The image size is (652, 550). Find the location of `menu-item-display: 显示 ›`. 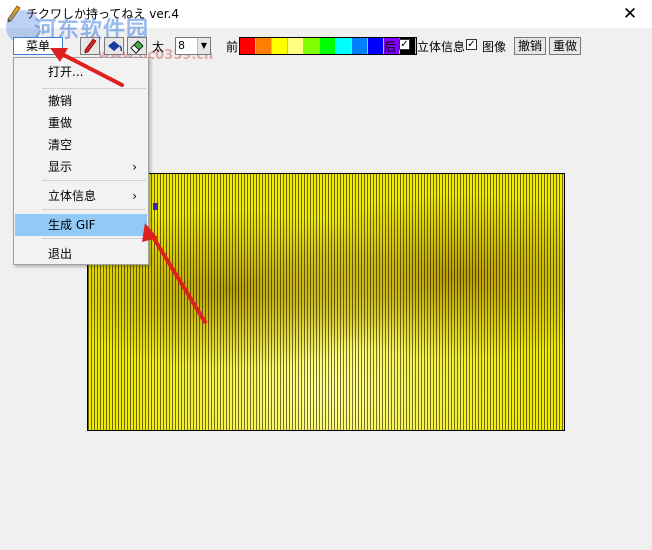

menu-item-display: 显示 › is located at coordinates (81, 167).